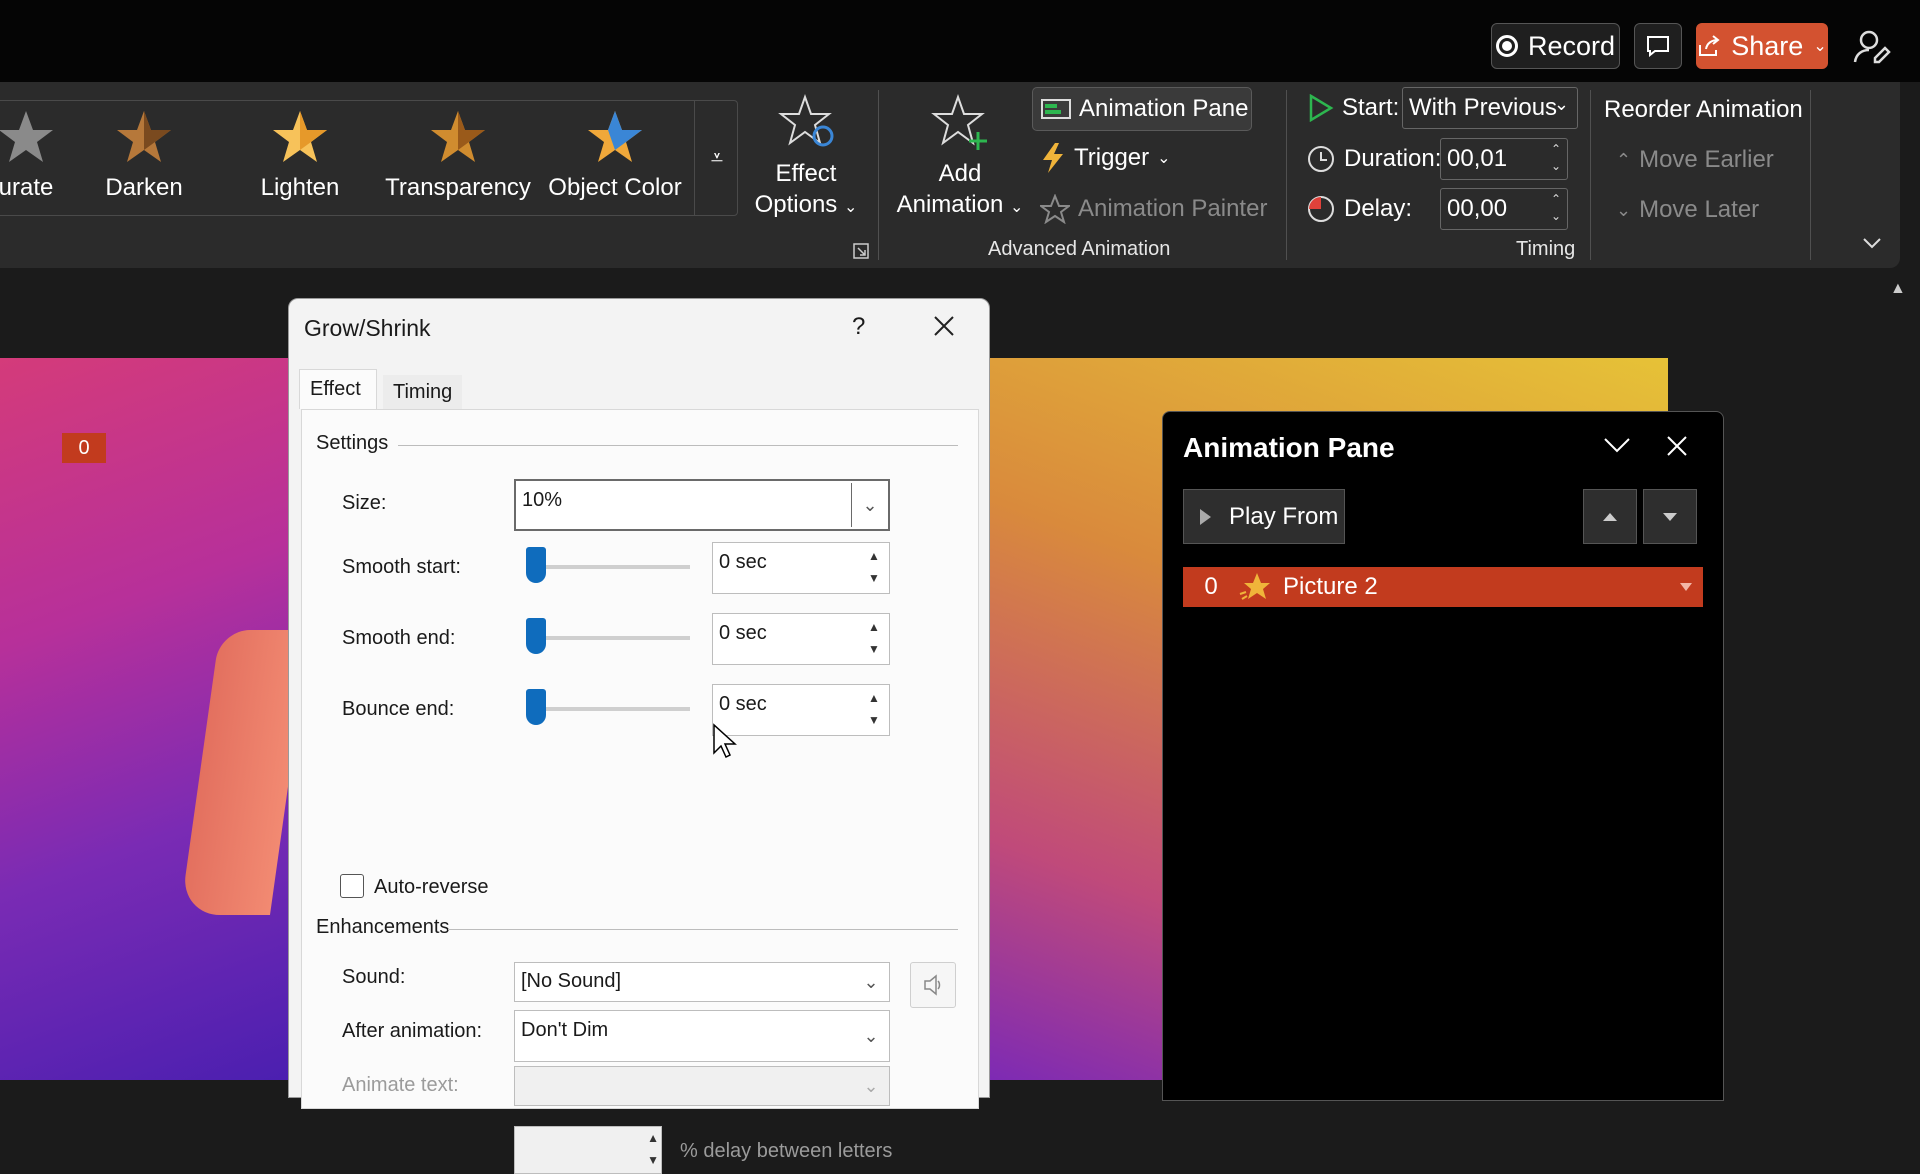 This screenshot has height=1174, width=1920. Describe the element at coordinates (1504, 159) in the screenshot. I see `duration-spinner: 00,01 ⌃ ⌄` at that location.